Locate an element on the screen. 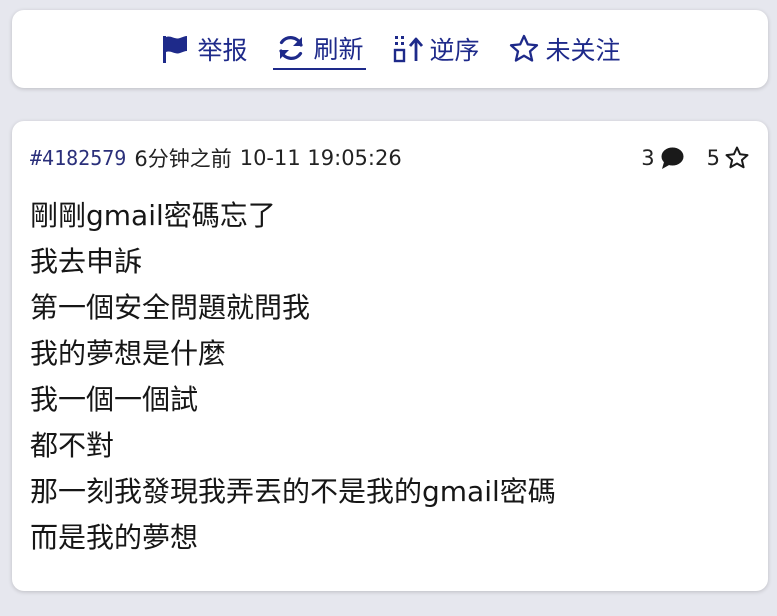 This screenshot has width=777, height=616. relative-time: 6分钟之前 is located at coordinates (183, 159).